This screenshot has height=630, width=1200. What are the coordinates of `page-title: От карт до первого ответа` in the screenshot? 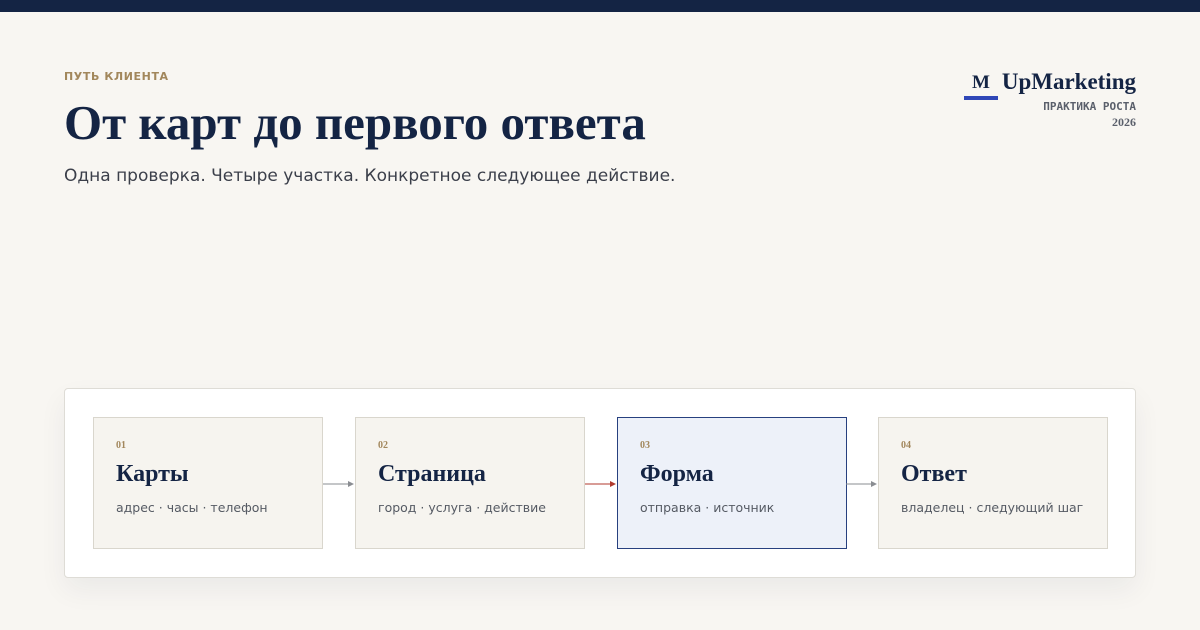 It's located at (355, 122).